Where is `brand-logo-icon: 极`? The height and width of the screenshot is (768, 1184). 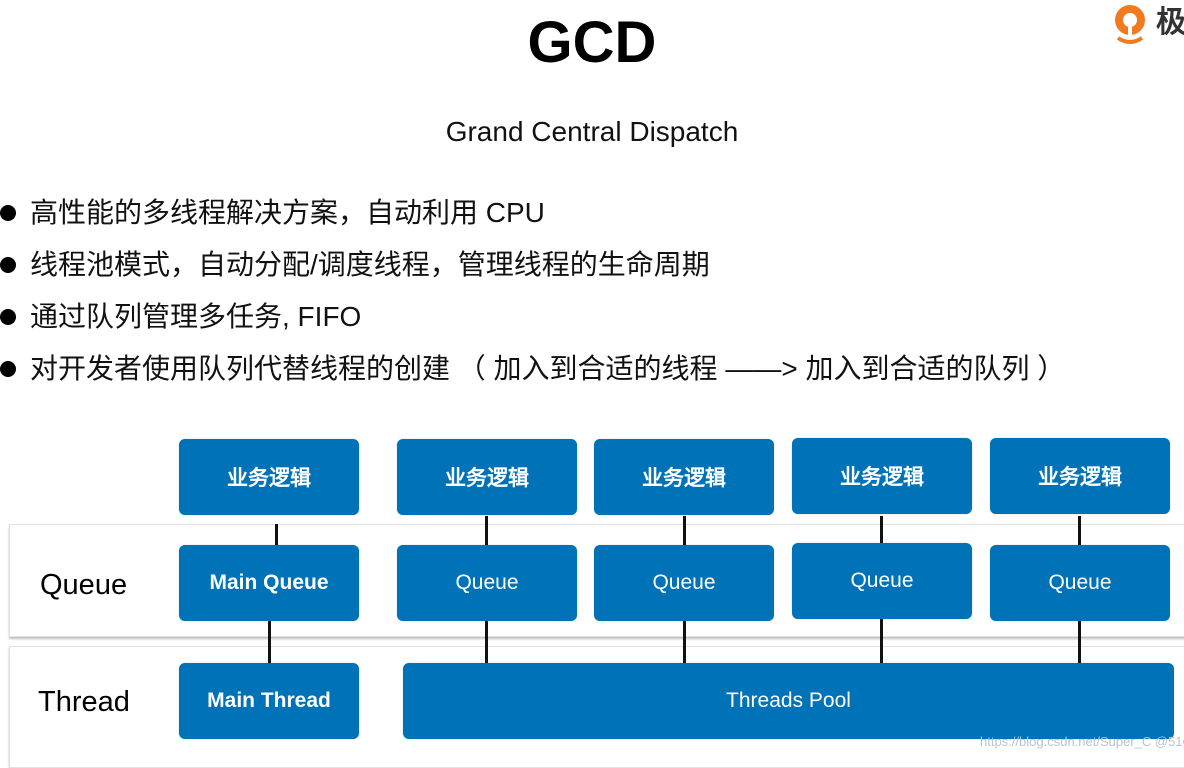
brand-logo-icon: 极 is located at coordinates (1149, 24).